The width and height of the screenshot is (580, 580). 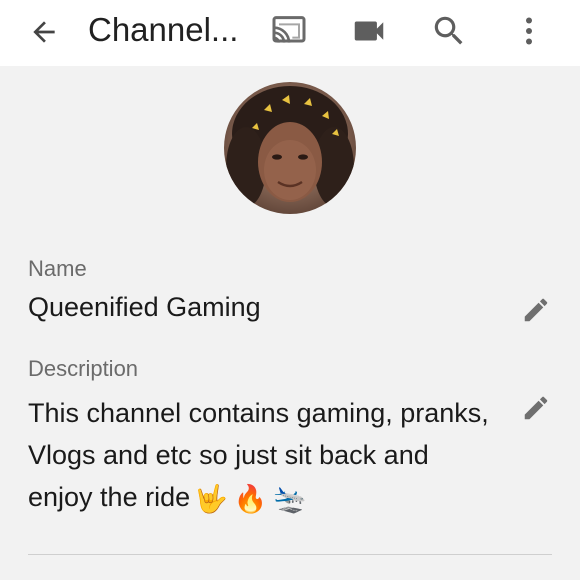 I want to click on more-options-button, so click(x=529, y=31).